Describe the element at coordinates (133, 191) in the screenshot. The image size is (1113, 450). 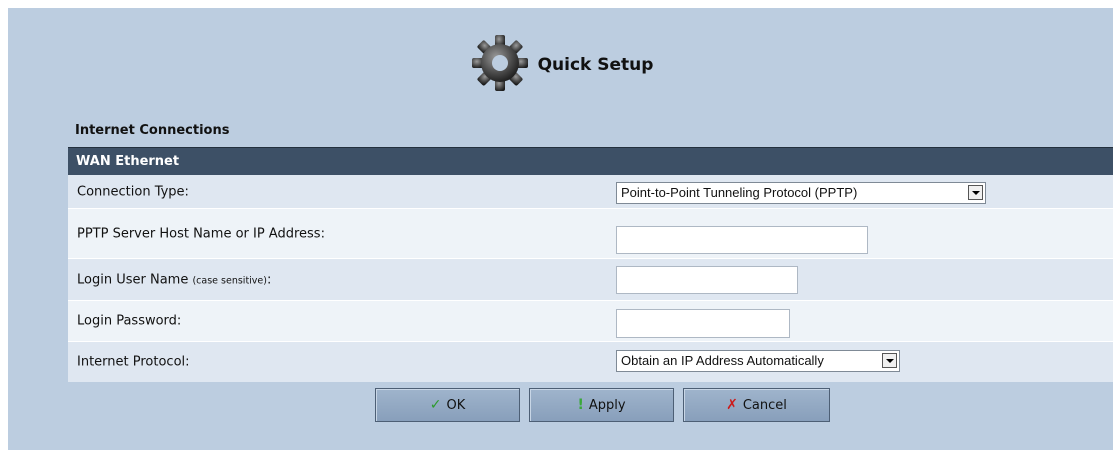
I see `connection-type-label: Connection Type:` at that location.